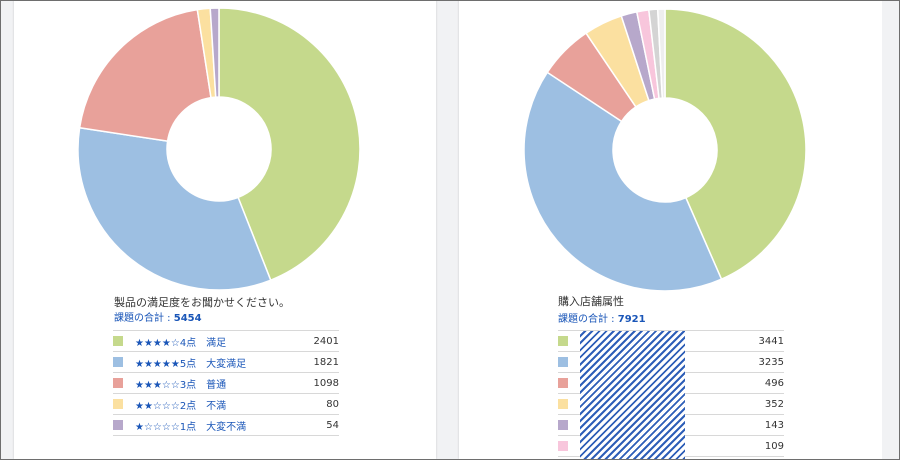 The image size is (900, 460). What do you see at coordinates (217, 383) in the screenshot?
I see `legend-label: ★★★☆☆3点 普通` at bounding box center [217, 383].